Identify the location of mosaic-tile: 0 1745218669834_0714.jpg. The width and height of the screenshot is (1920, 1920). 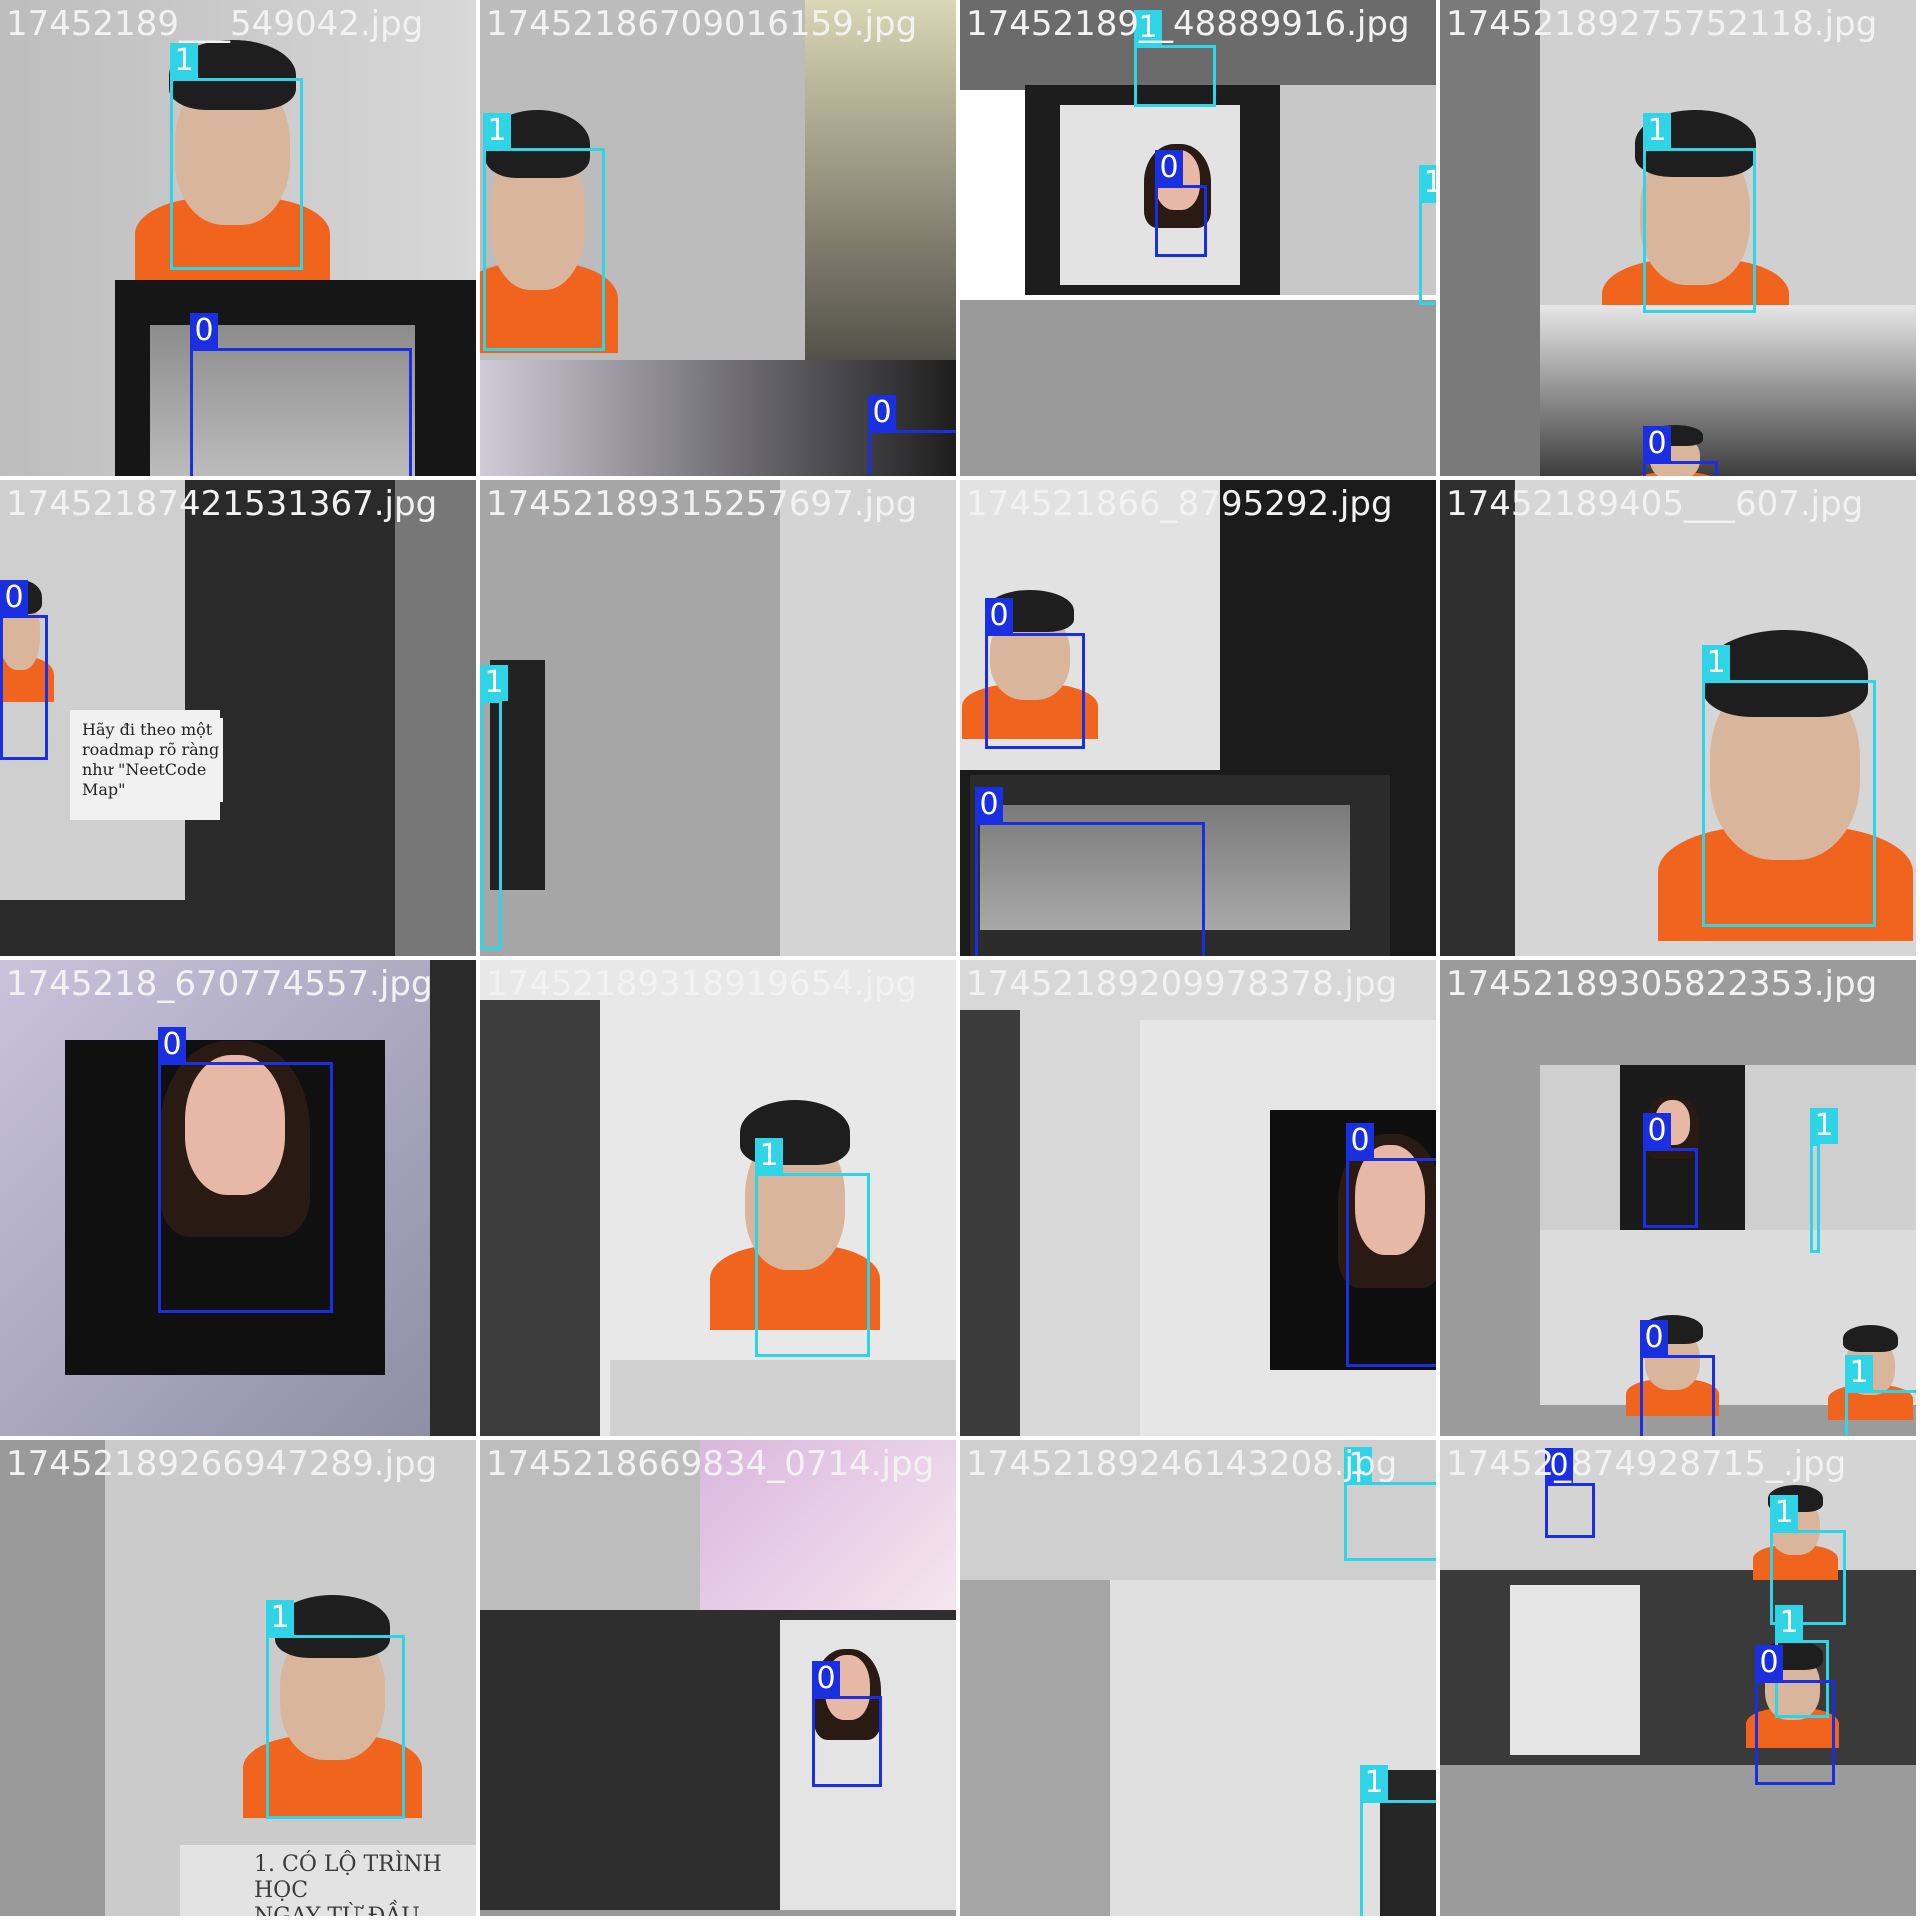
(720, 1680).